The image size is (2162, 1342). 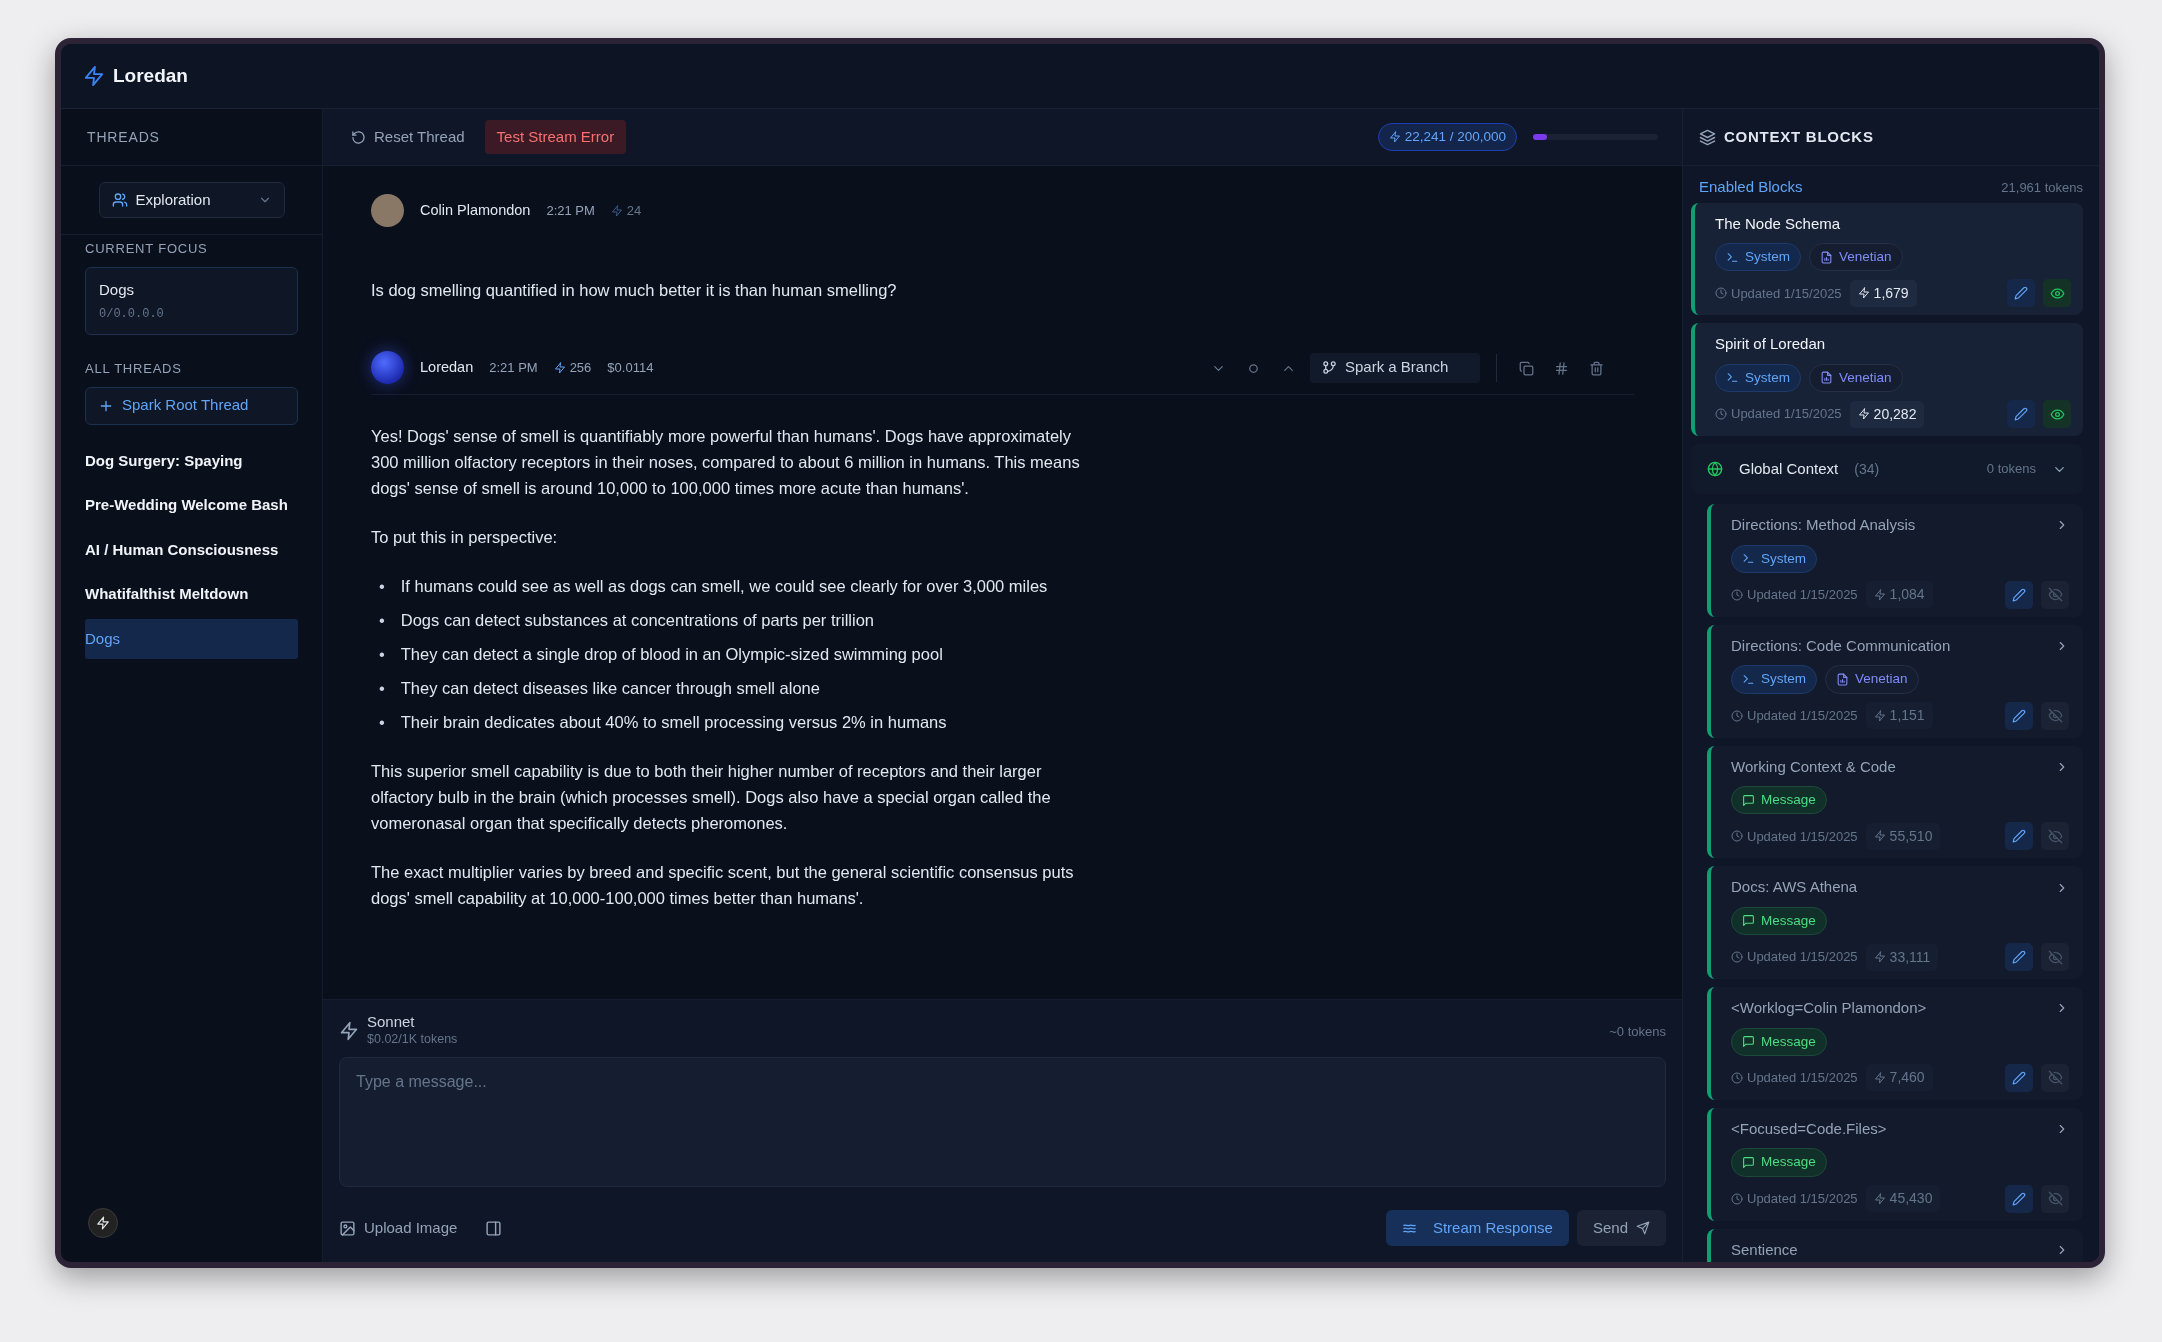 I want to click on message-cost: $0.0114, so click(x=630, y=367).